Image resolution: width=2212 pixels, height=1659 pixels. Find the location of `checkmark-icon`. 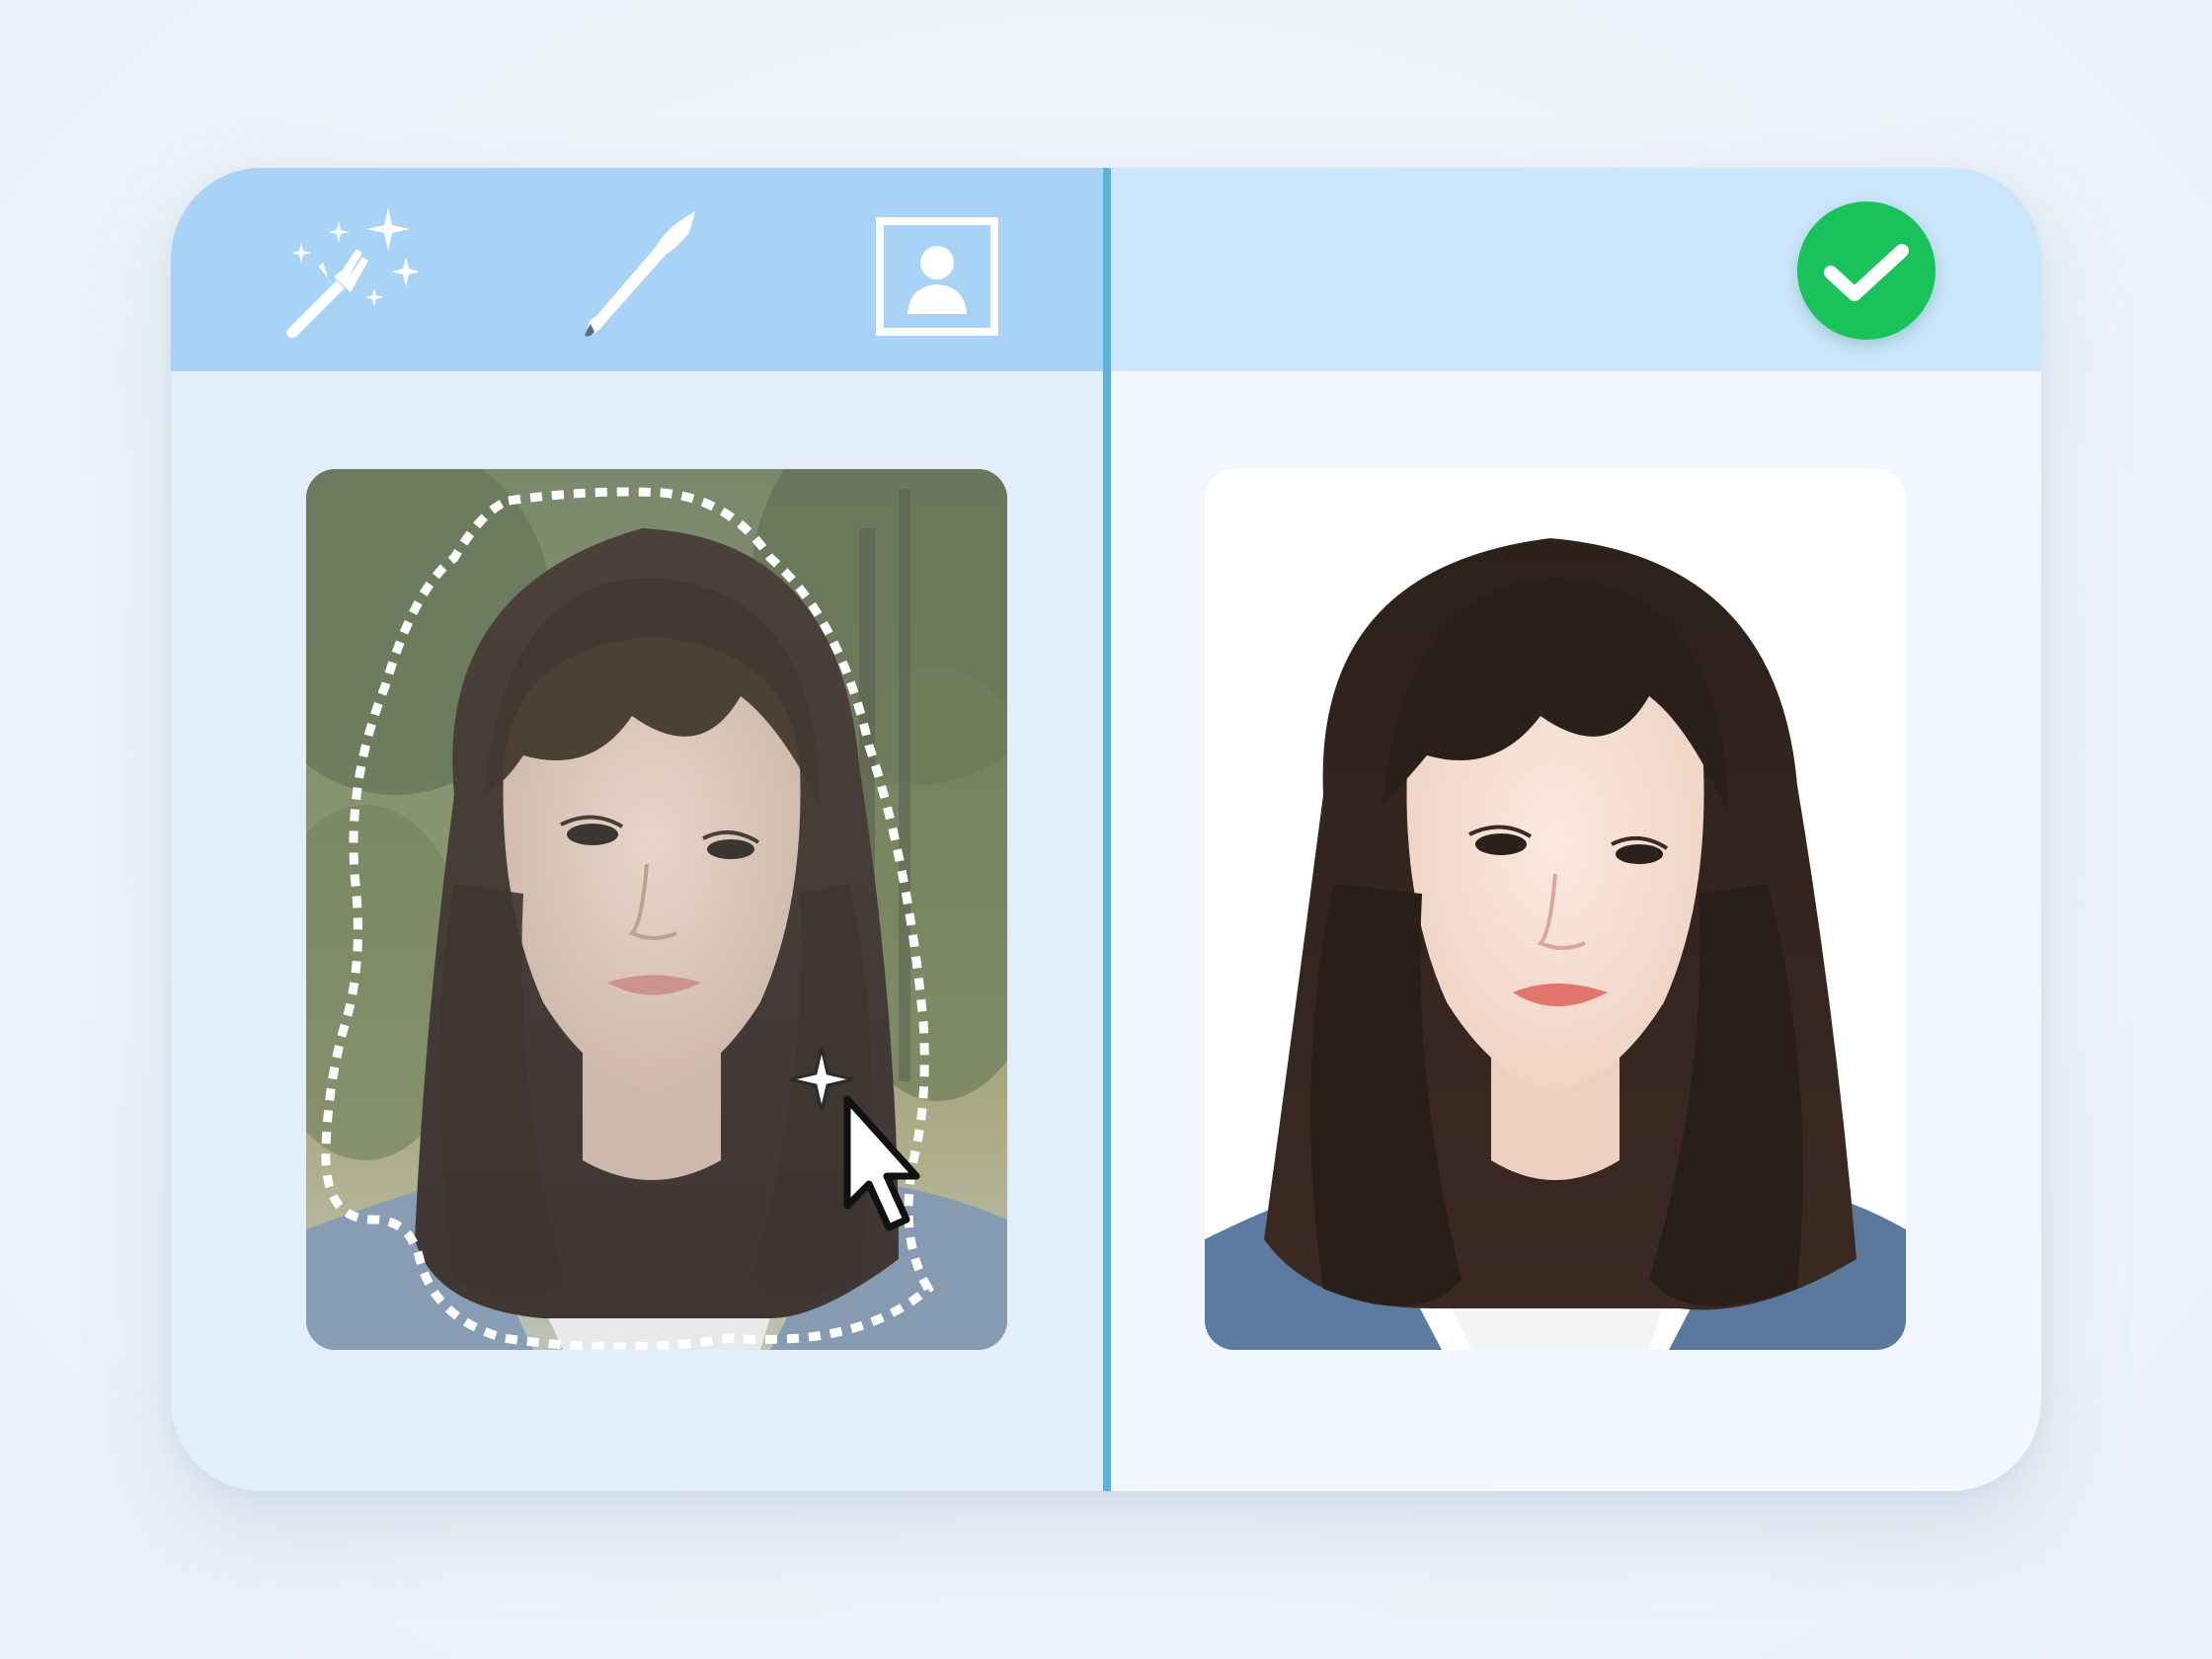

checkmark-icon is located at coordinates (1867, 273).